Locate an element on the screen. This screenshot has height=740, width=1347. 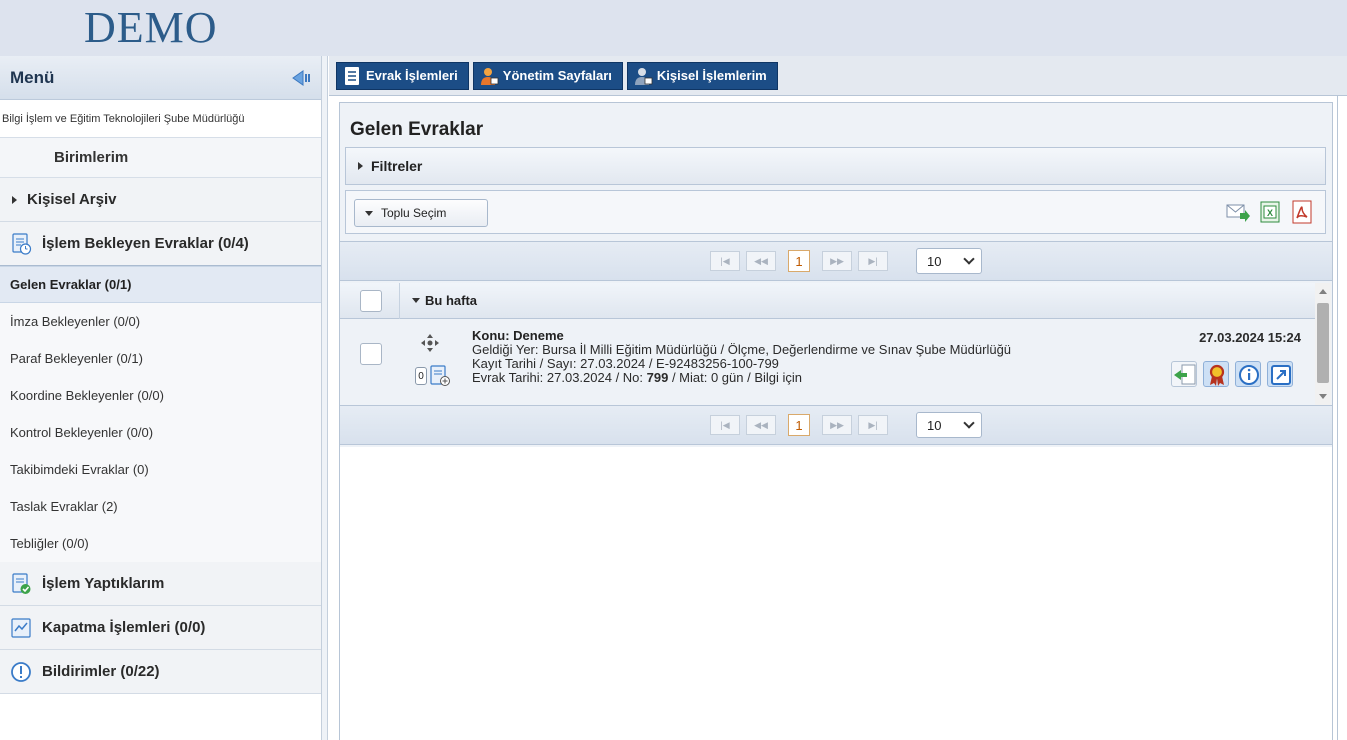
menu-header: Menü is located at coordinates (160, 78).